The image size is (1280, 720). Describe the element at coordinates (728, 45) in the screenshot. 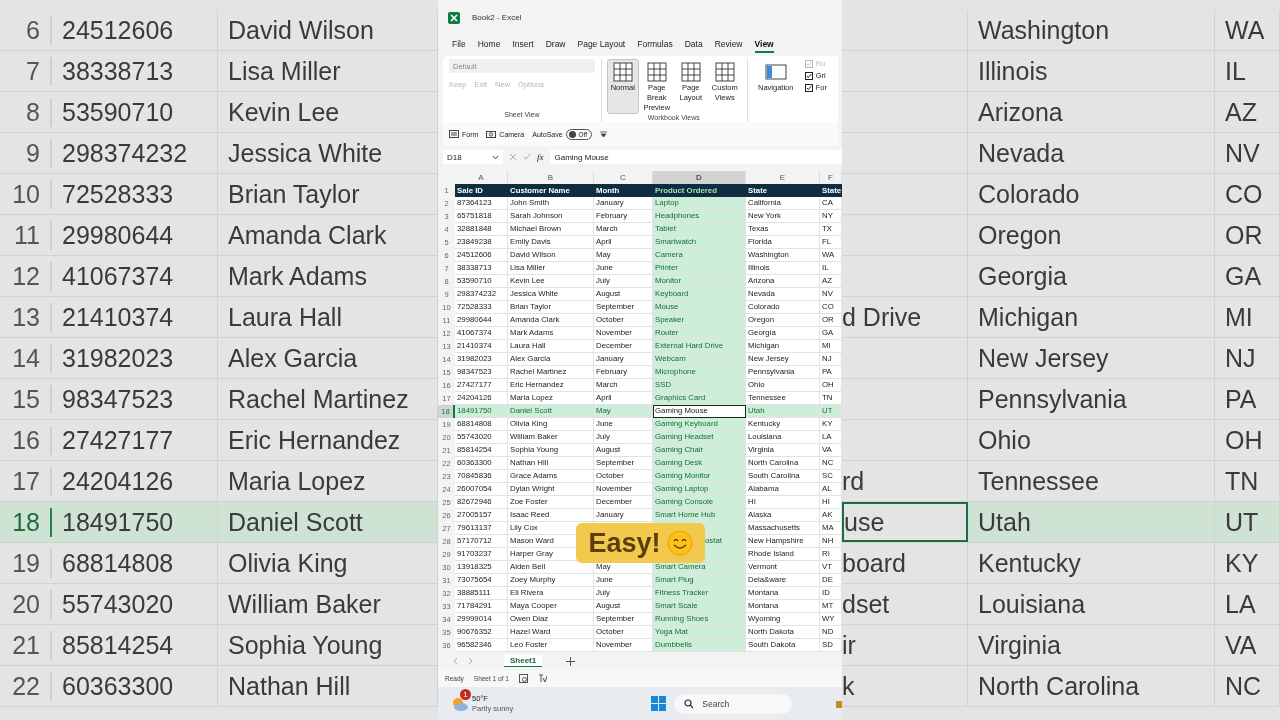

I see `menu-tab: Review` at that location.